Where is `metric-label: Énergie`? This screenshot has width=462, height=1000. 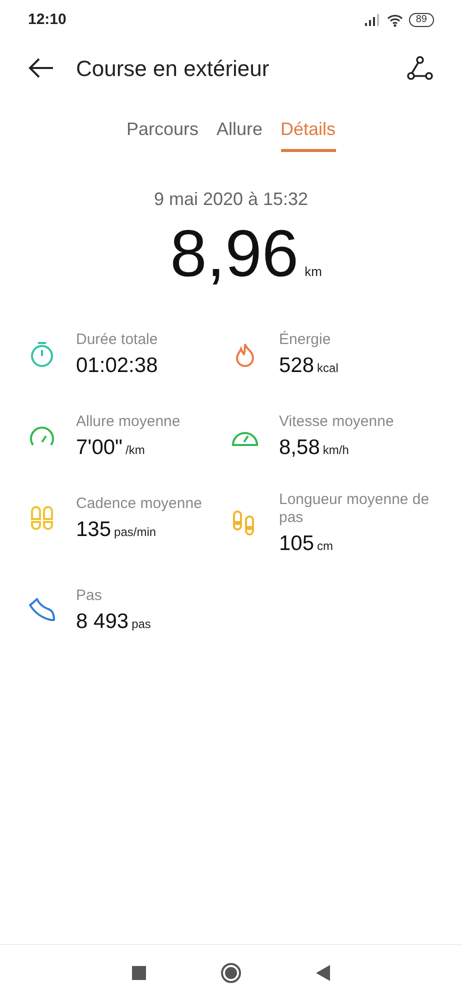 metric-label: Énergie is located at coordinates (305, 340).